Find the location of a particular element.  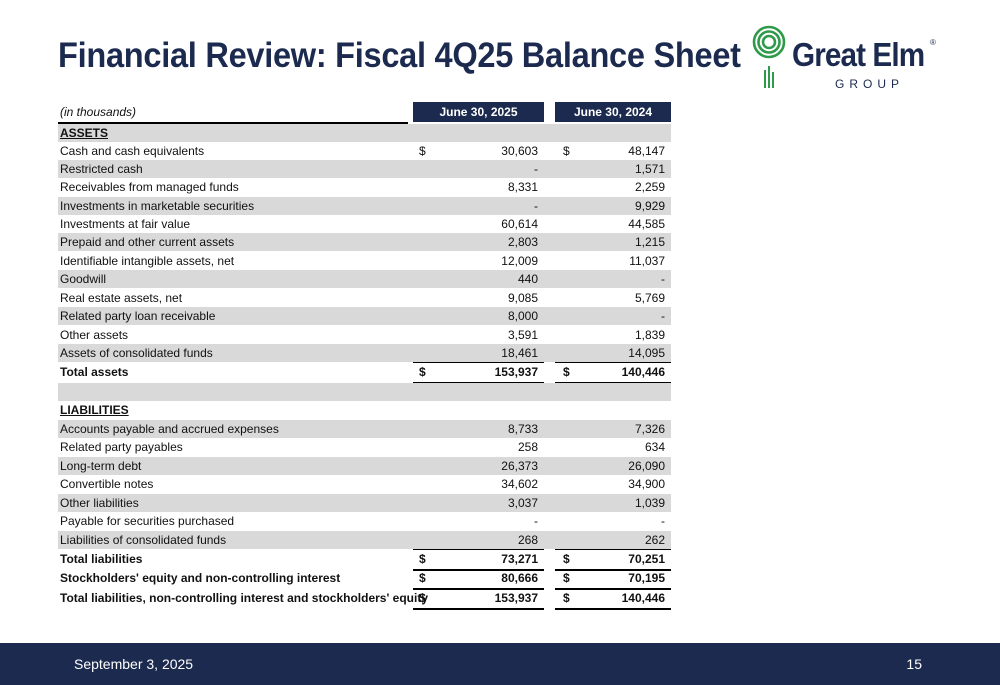

value-2024: 26,090 is located at coordinates (646, 466).